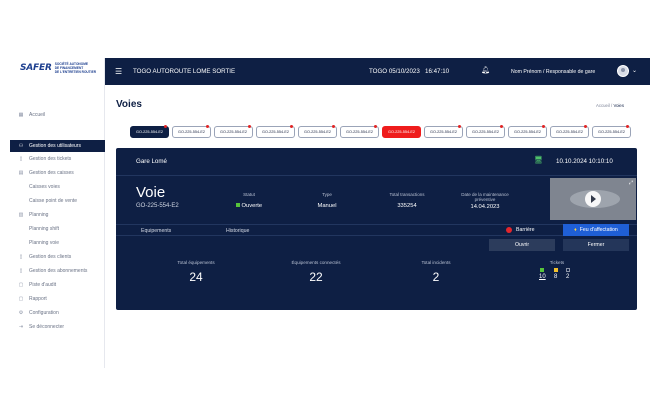 This screenshot has height=417, width=657. Describe the element at coordinates (21, 257) in the screenshot. I see `client-icon: ▯` at that location.